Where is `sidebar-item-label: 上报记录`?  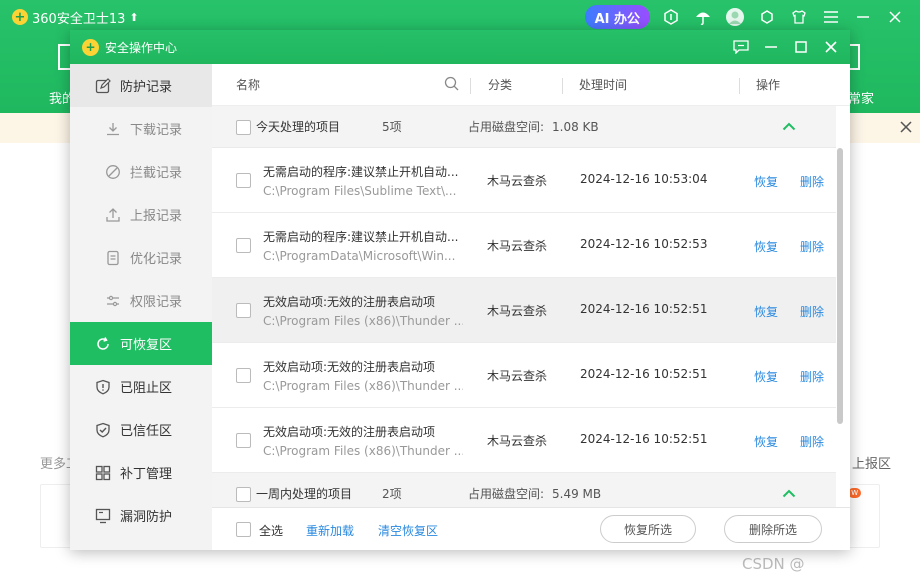
sidebar-item-label: 上报记录 is located at coordinates (156, 216).